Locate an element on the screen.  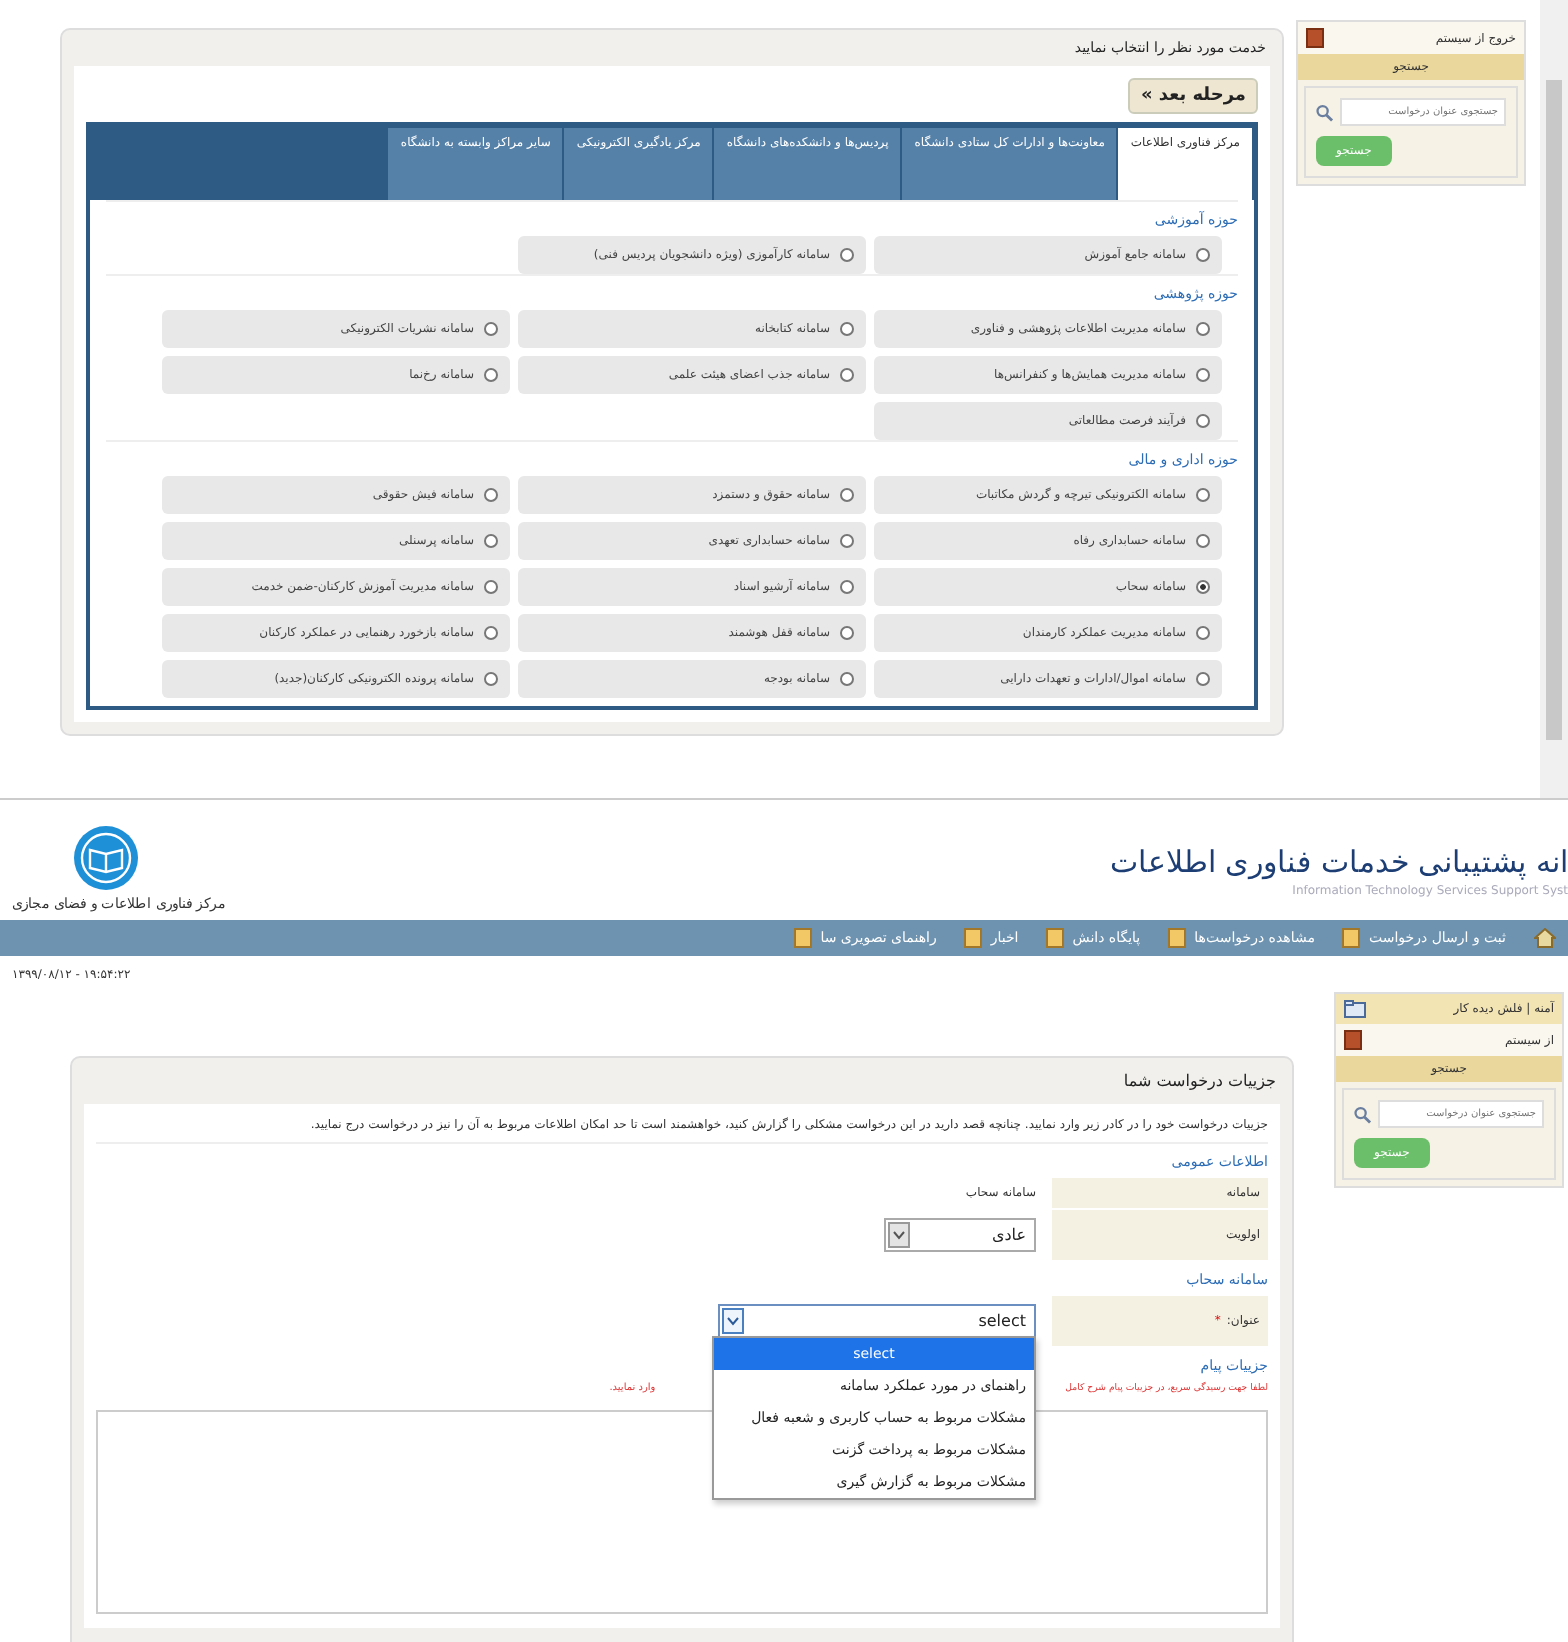
next-step-button: مرحله بعد » is located at coordinates (1193, 96).